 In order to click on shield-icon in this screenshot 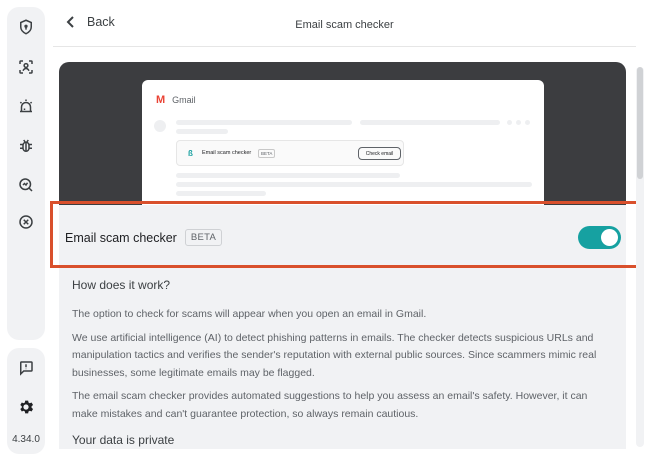, I will do `click(26, 27)`.